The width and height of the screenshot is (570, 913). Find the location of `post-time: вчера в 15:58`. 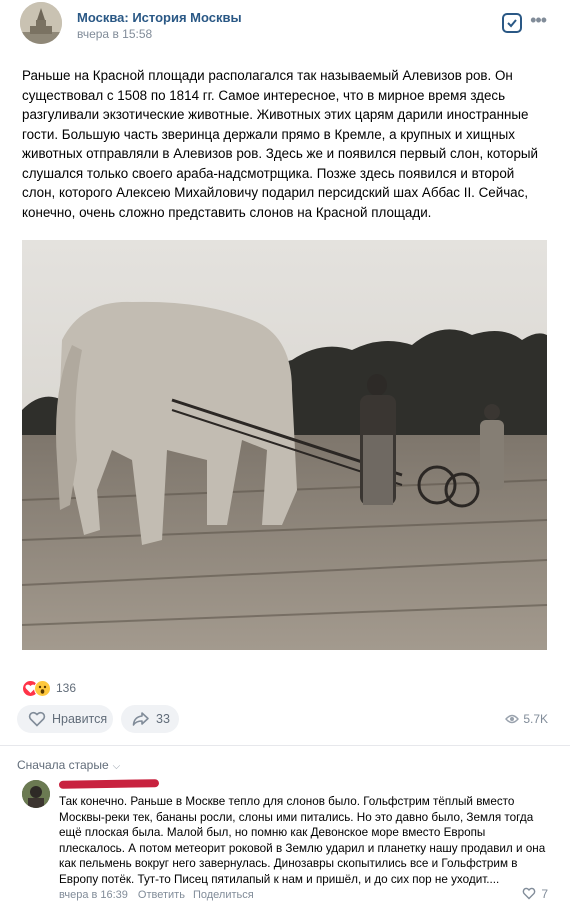

post-time: вчера в 15:58 is located at coordinates (114, 34).